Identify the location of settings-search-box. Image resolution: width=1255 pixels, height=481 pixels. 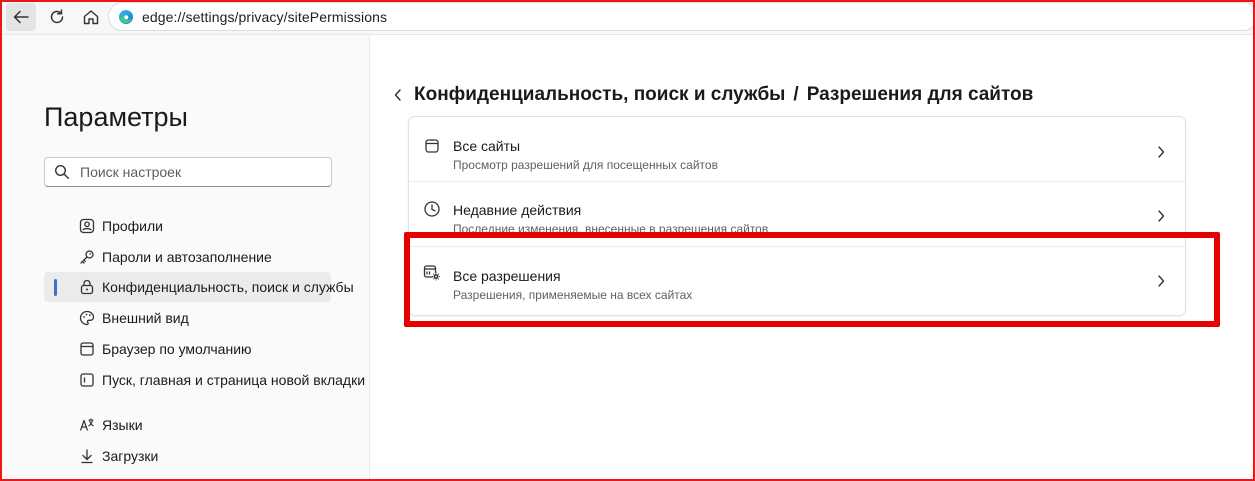
(188, 172).